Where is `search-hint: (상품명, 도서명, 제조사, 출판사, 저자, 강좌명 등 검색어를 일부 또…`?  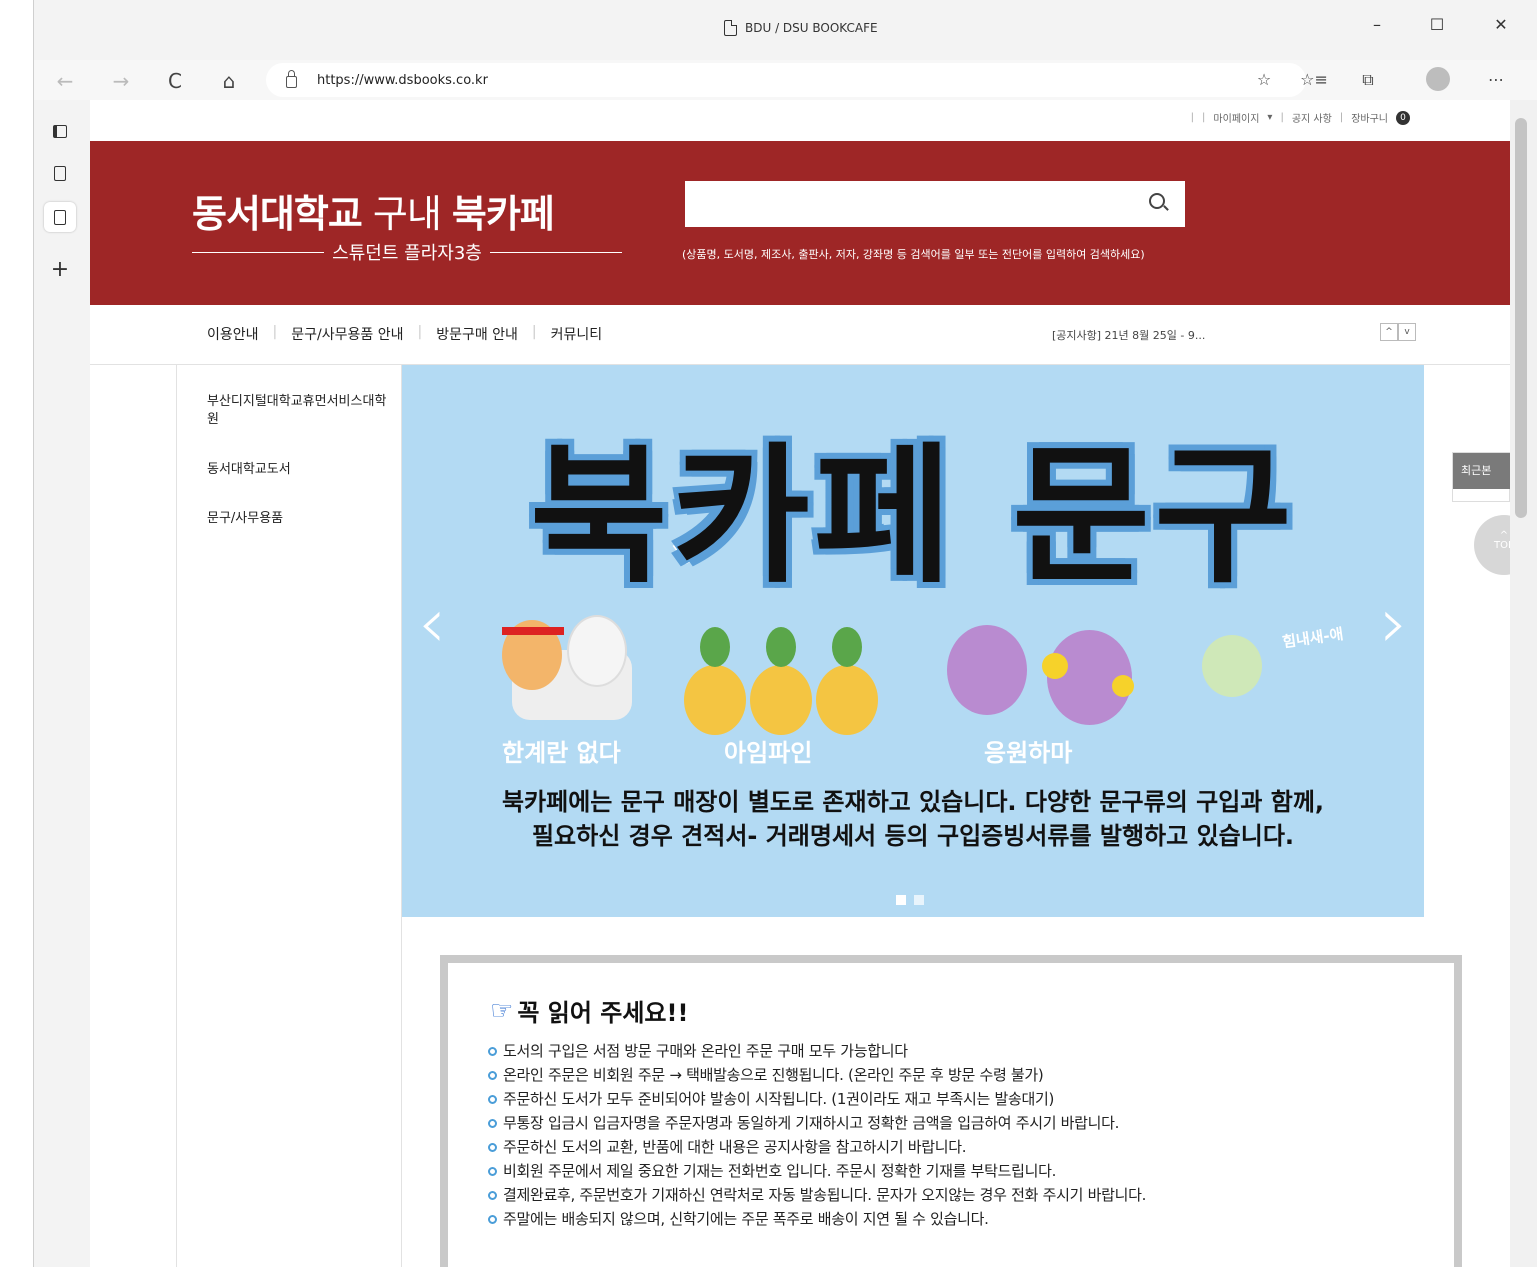 search-hint: (상품명, 도서명, 제조사, 출판사, 저자, 강좌명 등 검색어를 일부 또… is located at coordinates (913, 254).